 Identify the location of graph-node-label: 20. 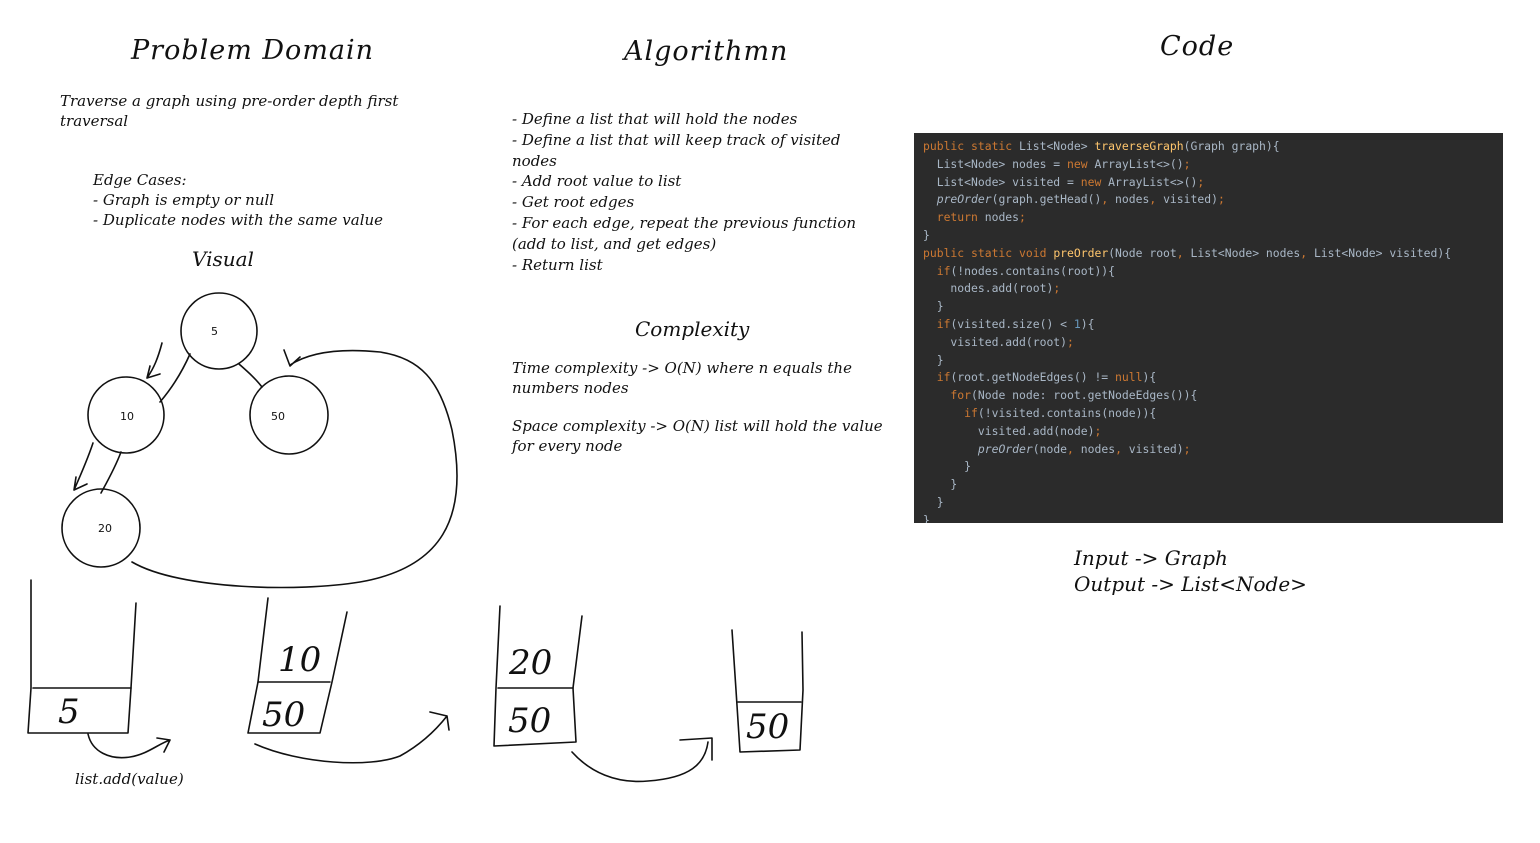
(105, 528).